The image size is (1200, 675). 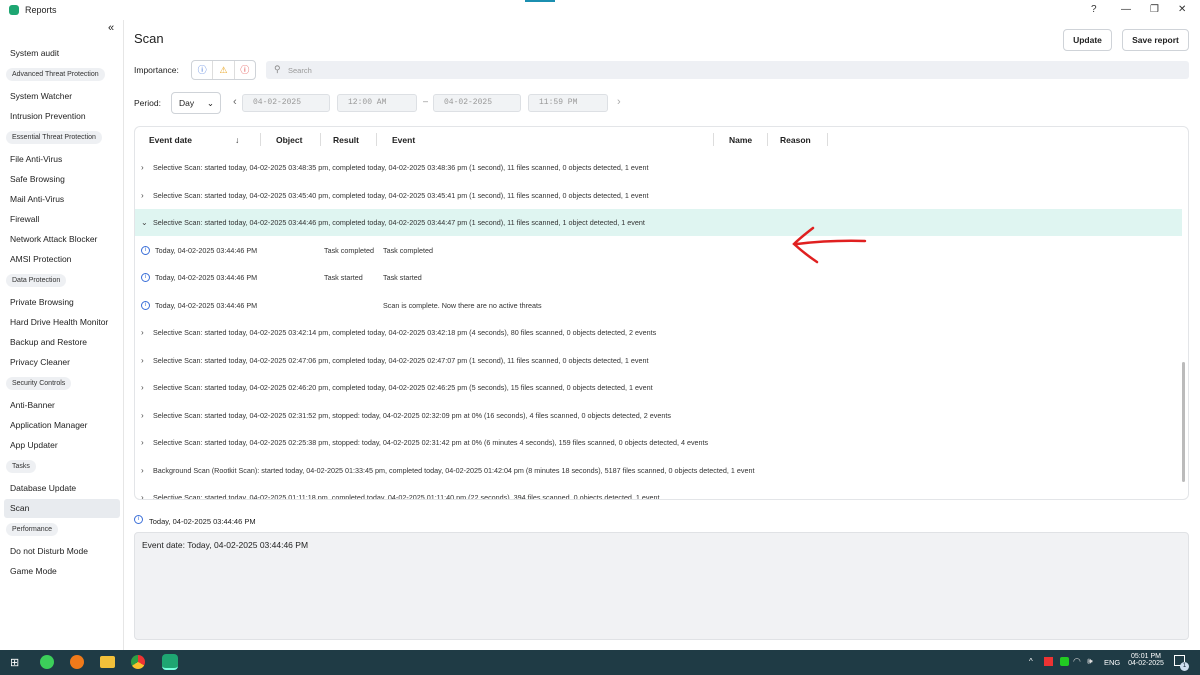 What do you see at coordinates (1146, 656) in the screenshot?
I see `clock-time: 05:01 PM` at bounding box center [1146, 656].